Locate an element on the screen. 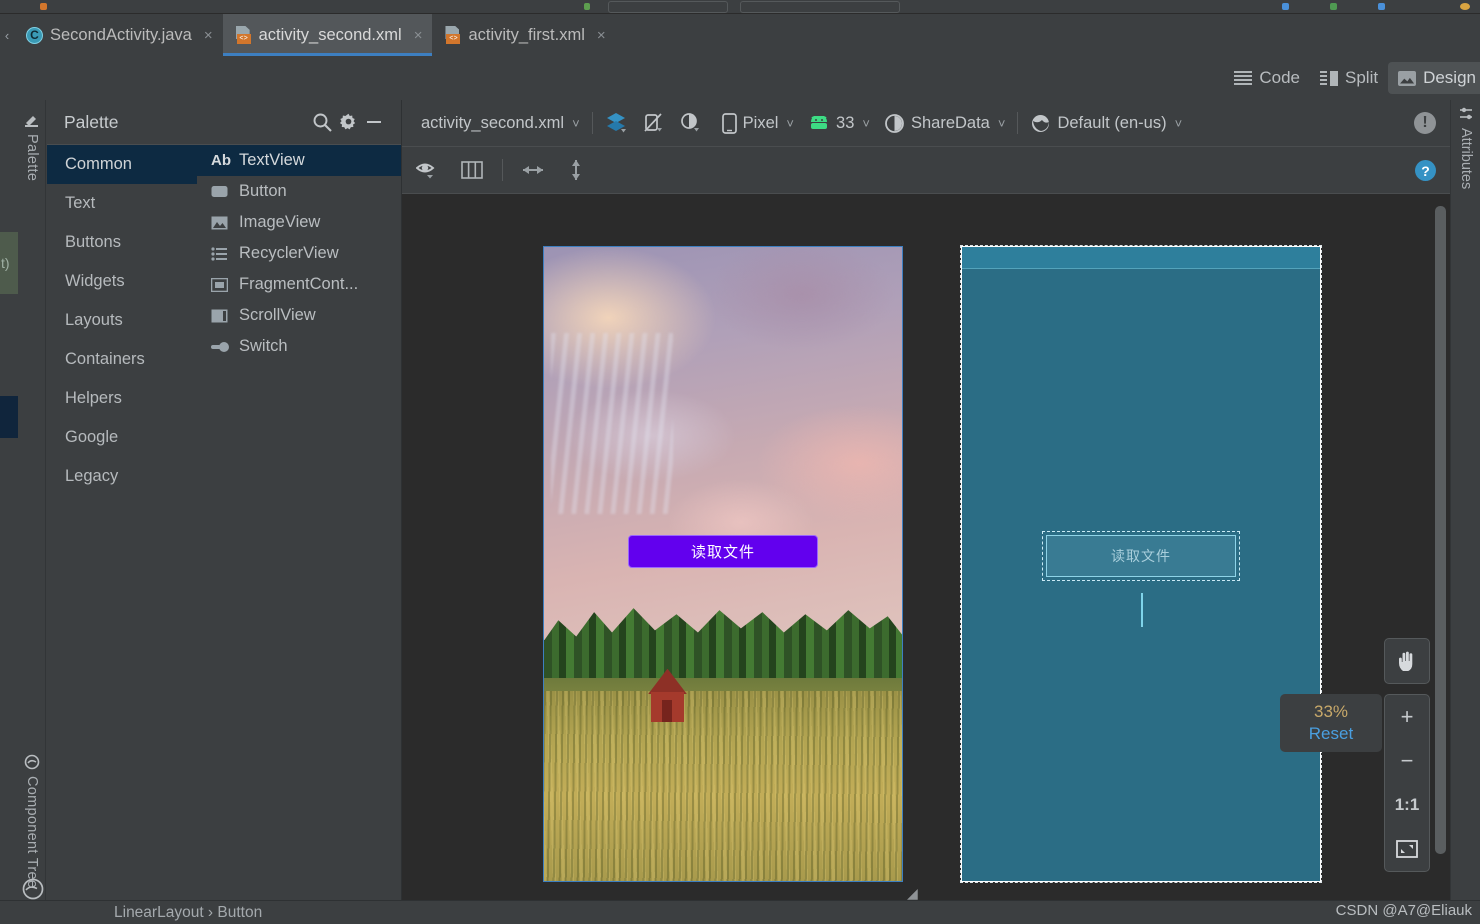 The width and height of the screenshot is (1480, 924). category-label: Widgets is located at coordinates (95, 281).